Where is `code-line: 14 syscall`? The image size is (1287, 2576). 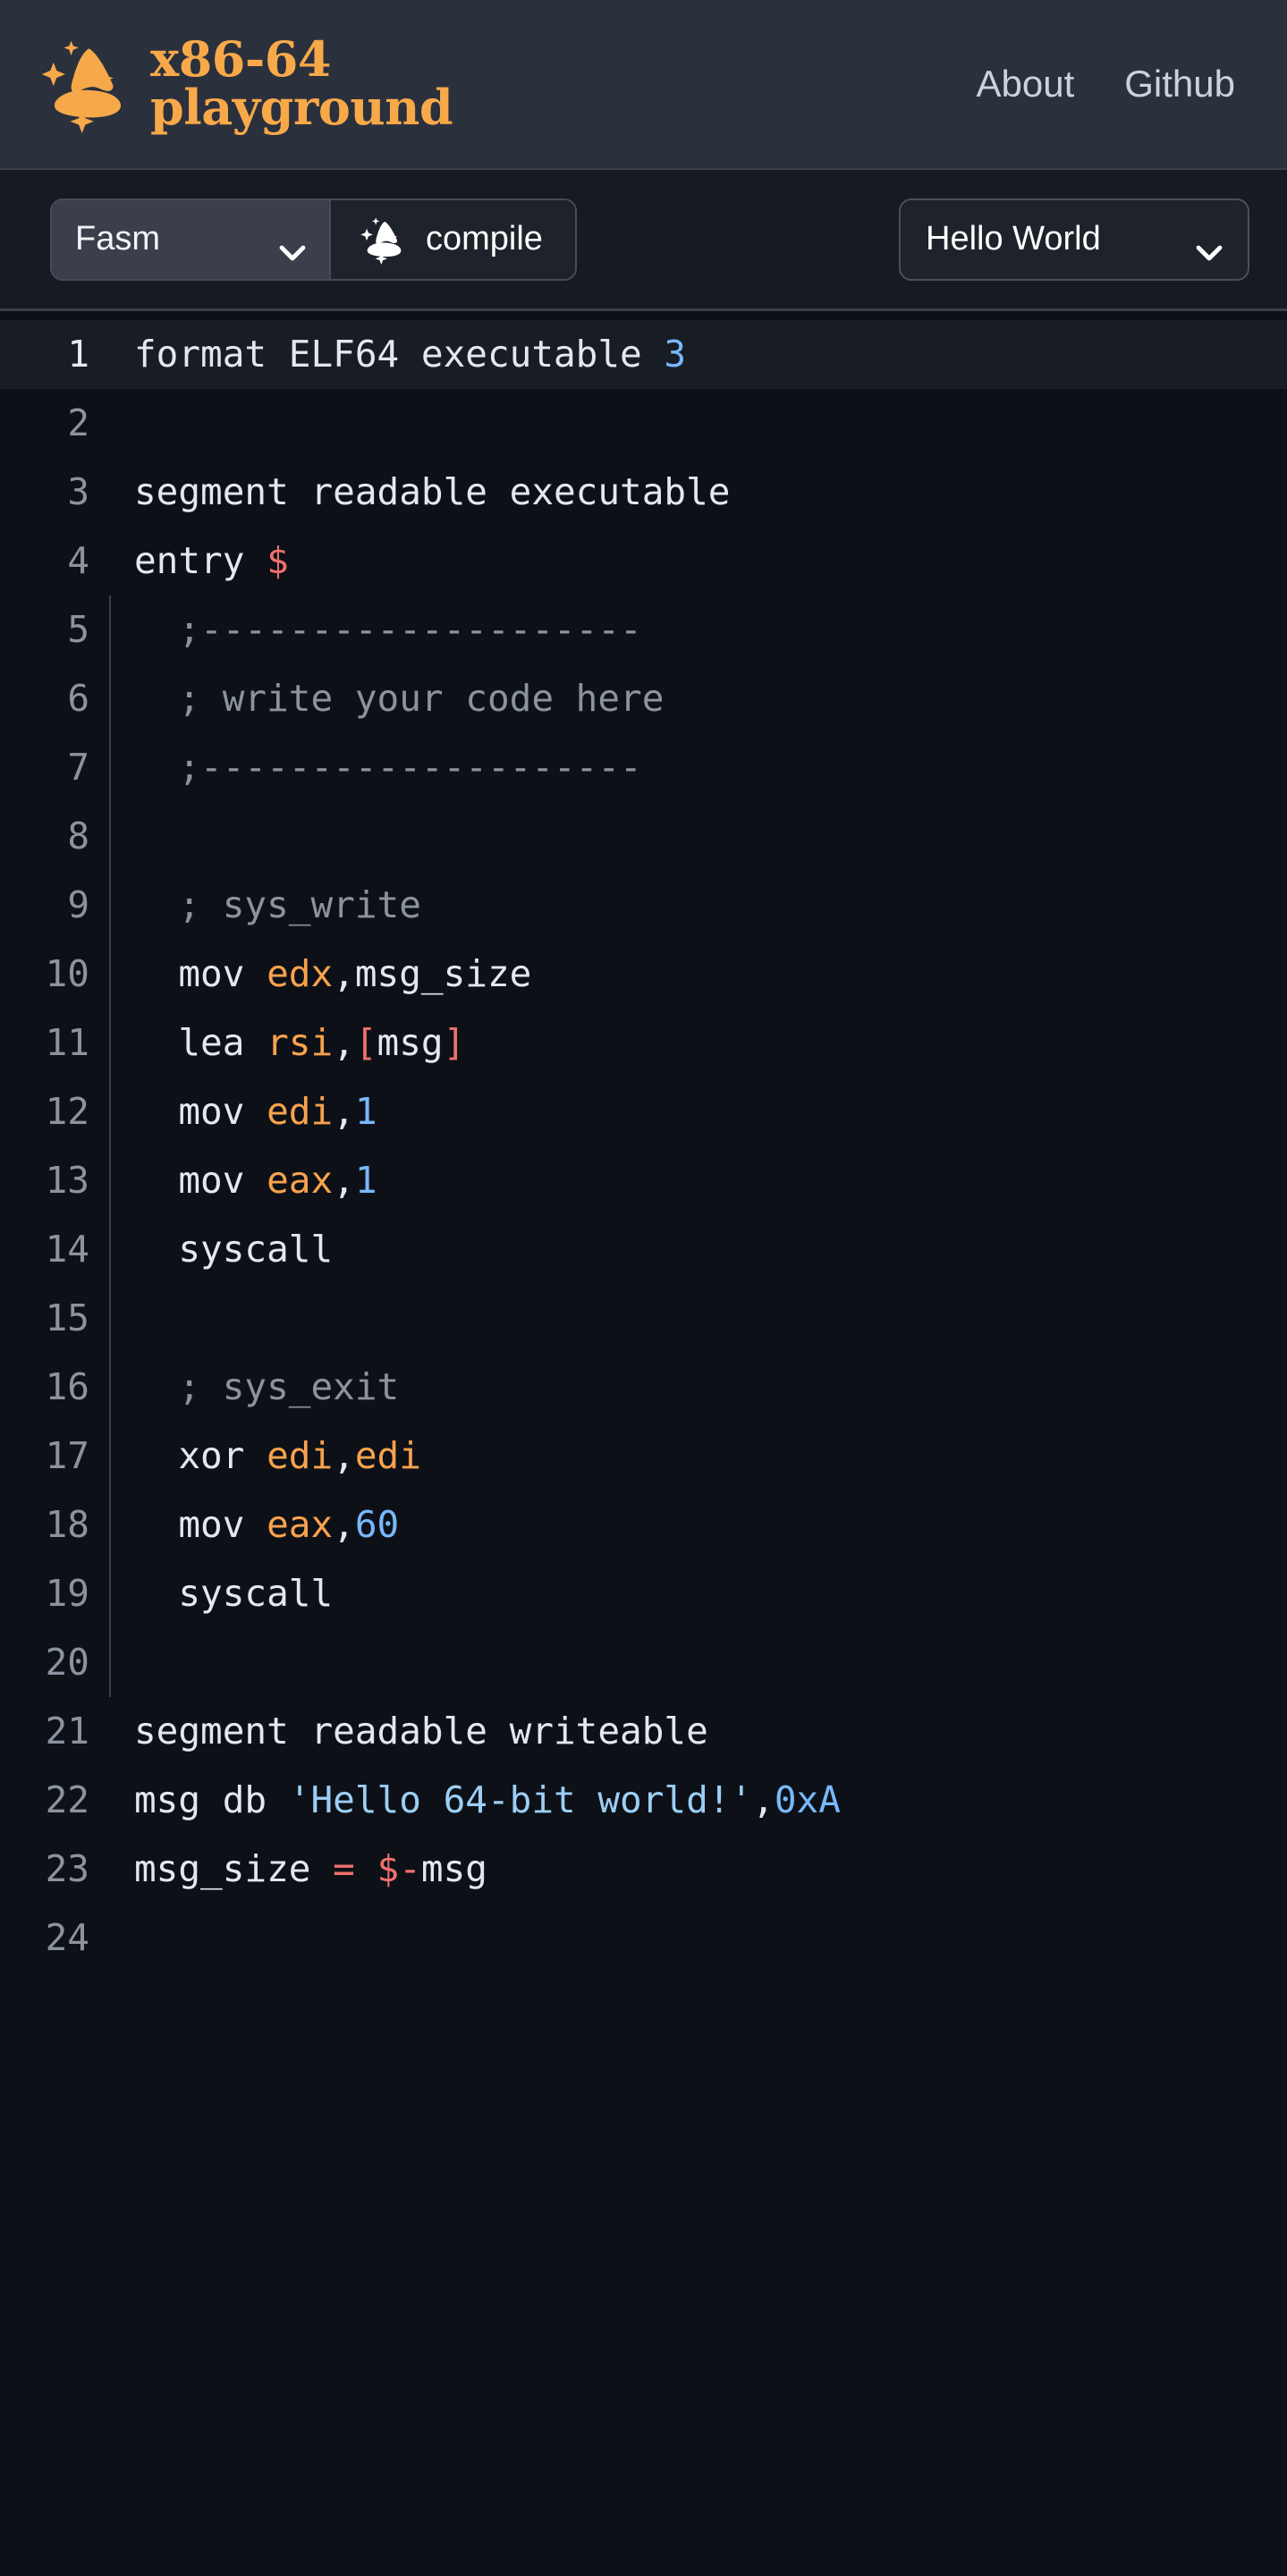 code-line: 14 syscall is located at coordinates (643, 1249).